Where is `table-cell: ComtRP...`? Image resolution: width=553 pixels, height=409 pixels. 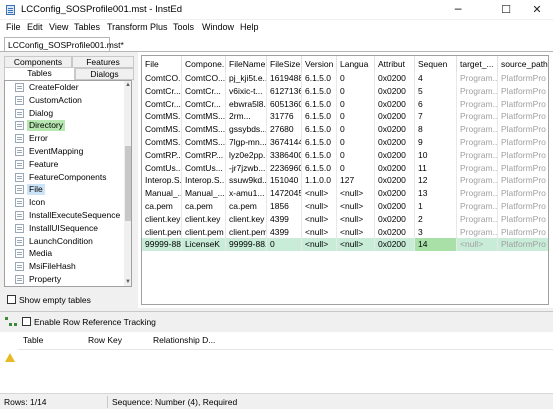
table-cell: ComtRP... is located at coordinates (204, 155).